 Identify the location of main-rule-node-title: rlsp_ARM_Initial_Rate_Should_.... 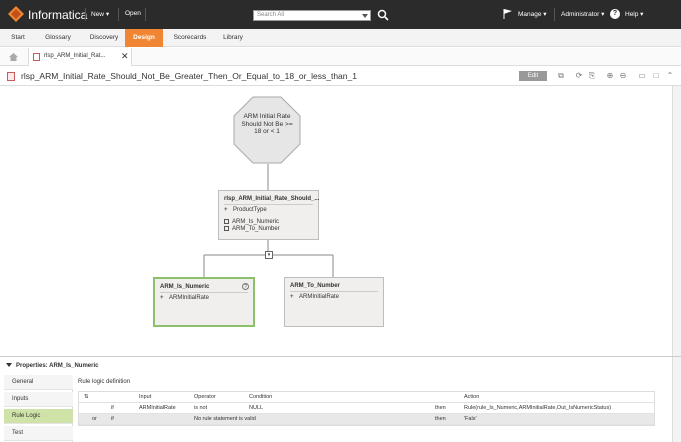
(272, 199).